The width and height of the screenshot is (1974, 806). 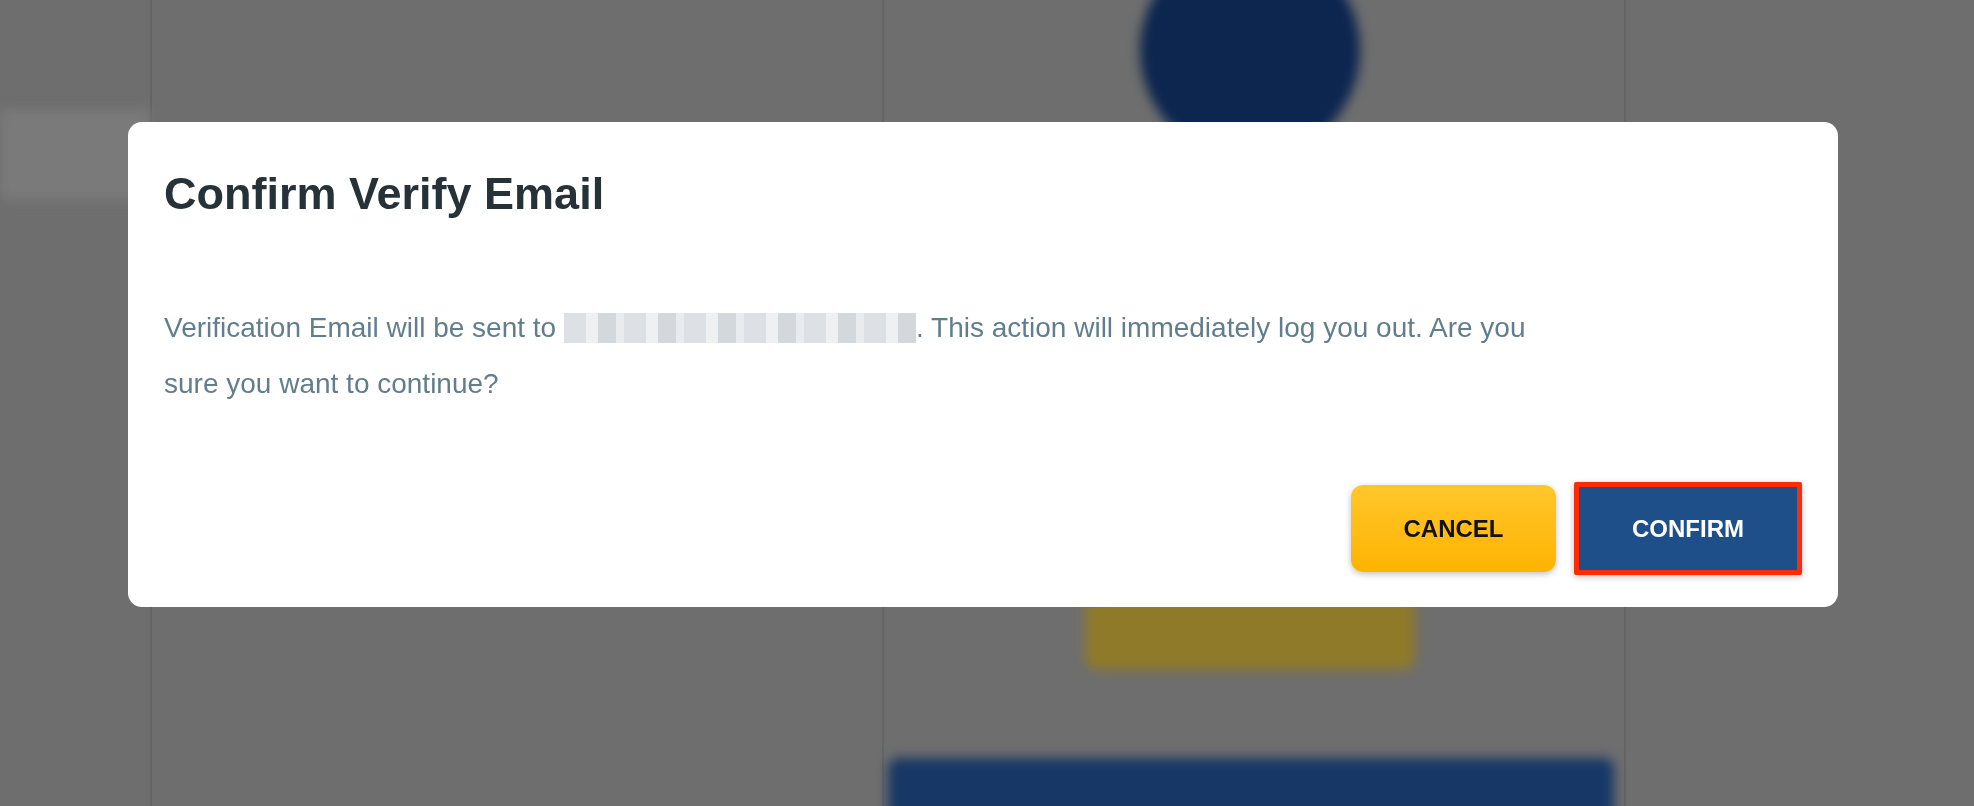 What do you see at coordinates (1688, 528) in the screenshot?
I see `confirm-button: CONFIRM` at bounding box center [1688, 528].